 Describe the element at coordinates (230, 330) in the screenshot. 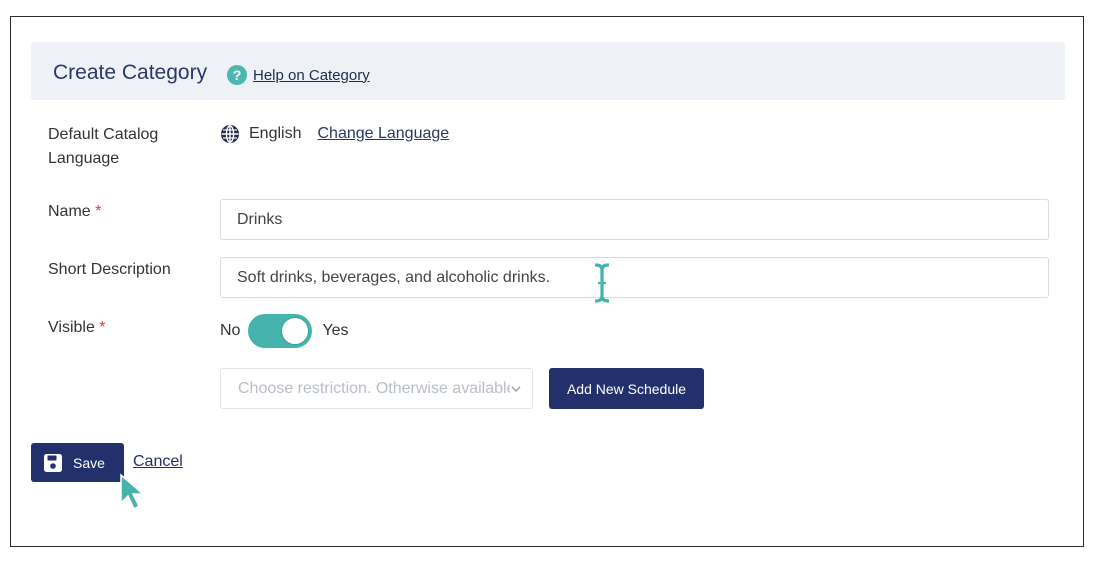

I see `toggle-off-label: No` at that location.